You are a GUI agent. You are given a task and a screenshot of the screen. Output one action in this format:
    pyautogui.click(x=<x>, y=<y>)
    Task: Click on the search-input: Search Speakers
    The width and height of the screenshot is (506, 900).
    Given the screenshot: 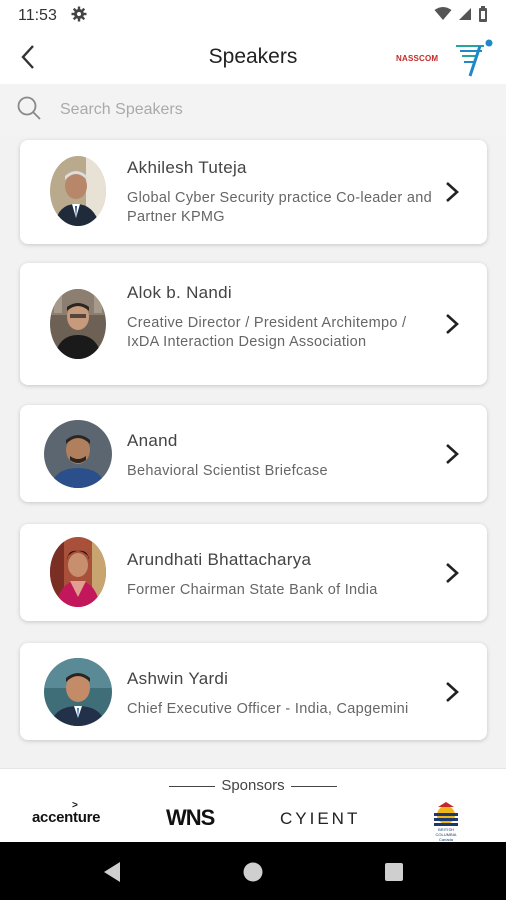 What is the action you would take?
    pyautogui.click(x=121, y=110)
    